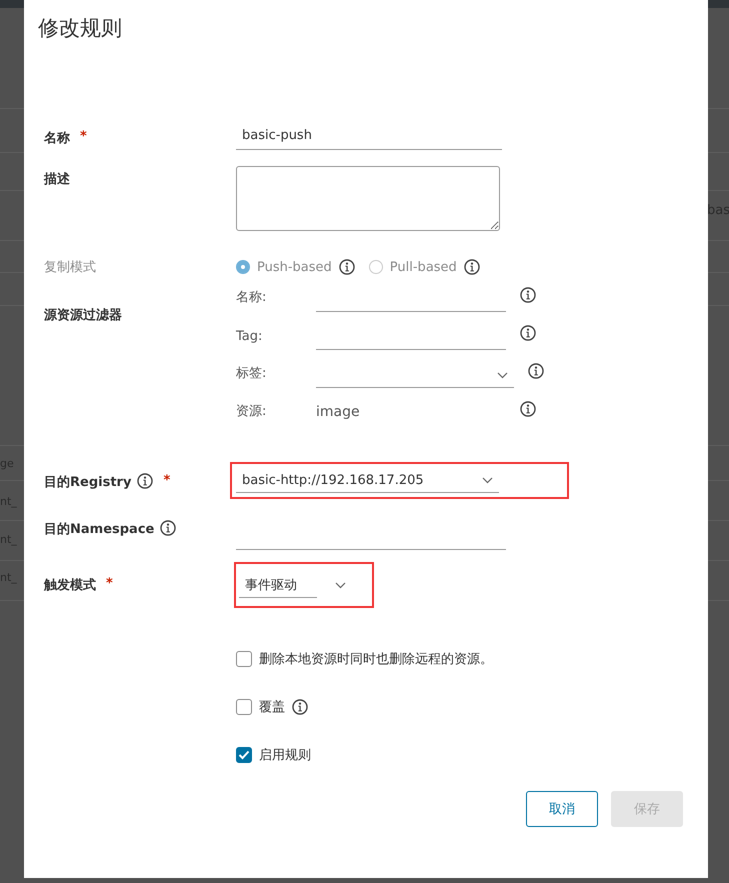  Describe the element at coordinates (252, 374) in the screenshot. I see `filter-label: 标签:` at that location.